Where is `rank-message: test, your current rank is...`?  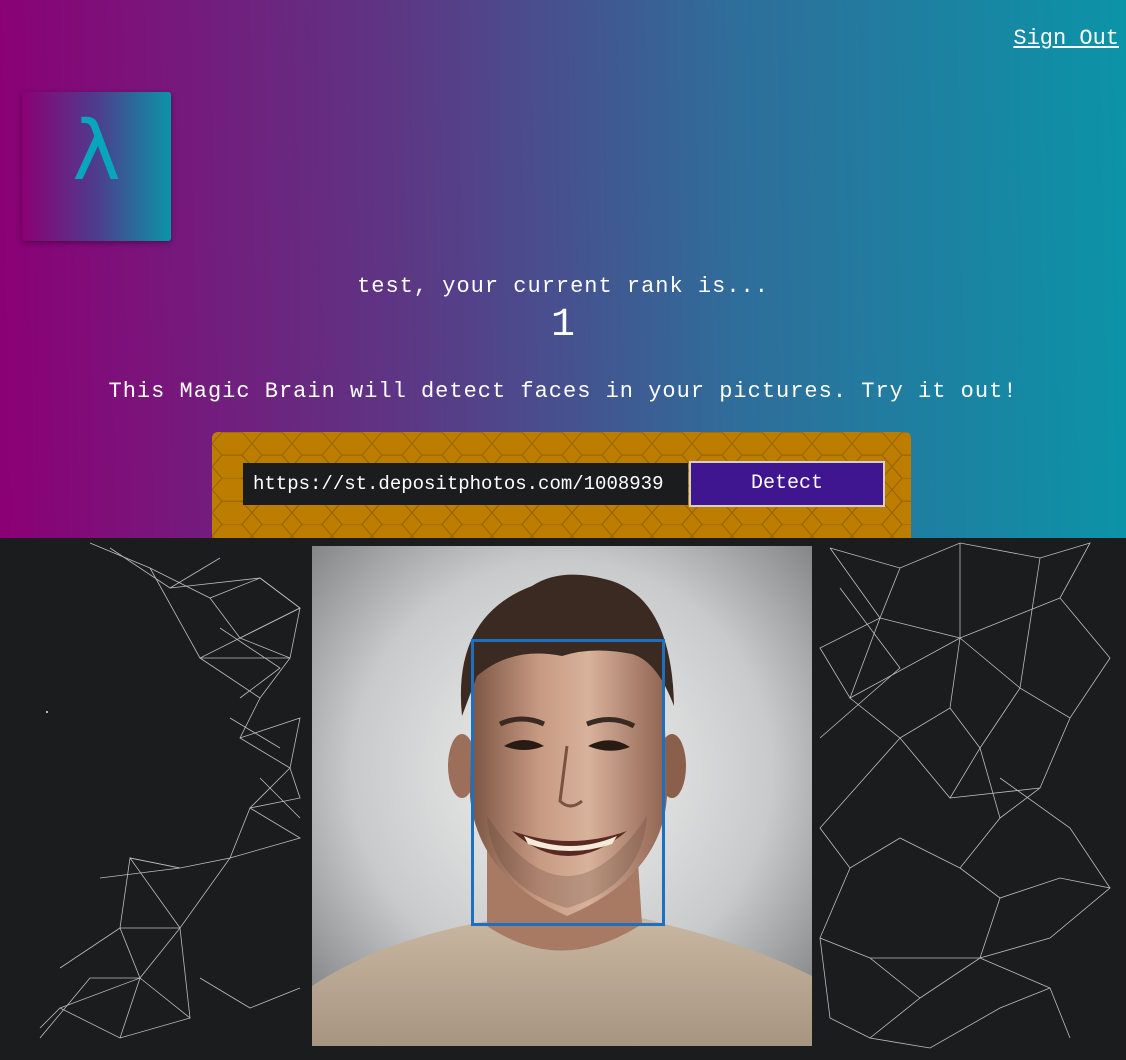 rank-message: test, your current rank is... is located at coordinates (563, 286).